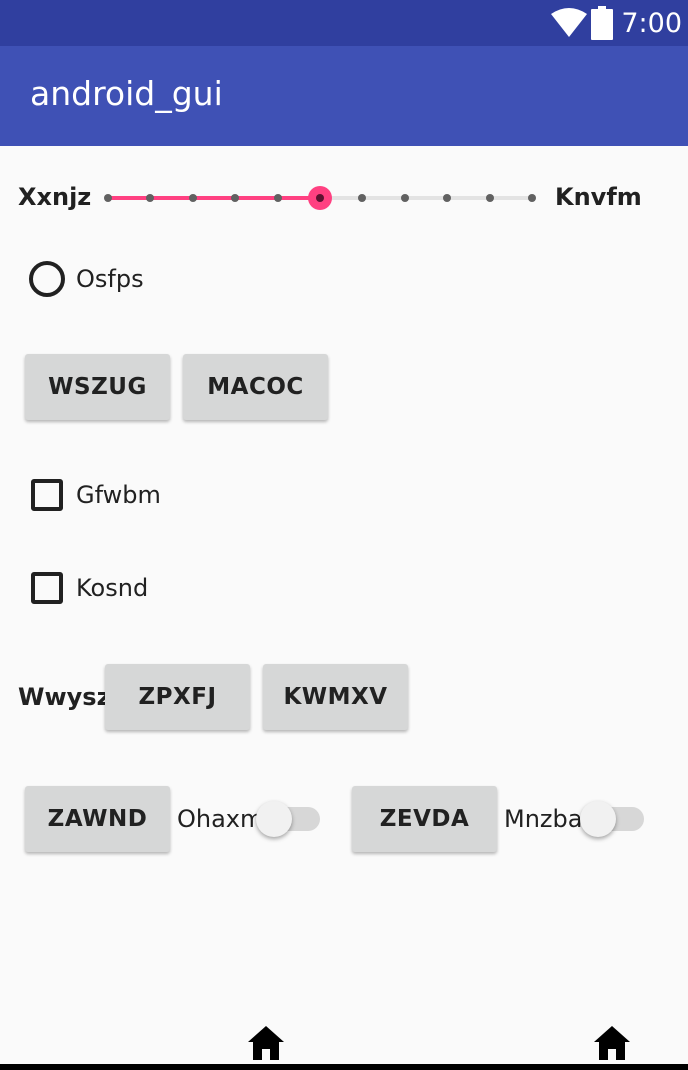 The height and width of the screenshot is (1070, 688). I want to click on zevda-button: ZEVDA, so click(424, 819).